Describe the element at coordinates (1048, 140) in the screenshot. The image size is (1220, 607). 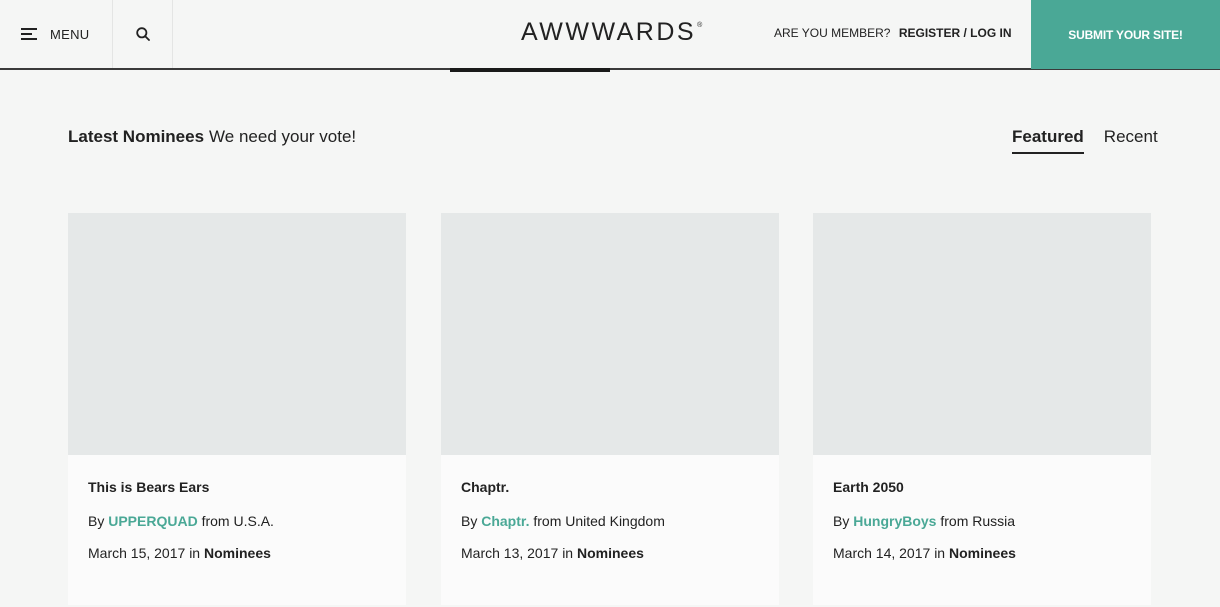
I see `tab-featured: Featured` at that location.